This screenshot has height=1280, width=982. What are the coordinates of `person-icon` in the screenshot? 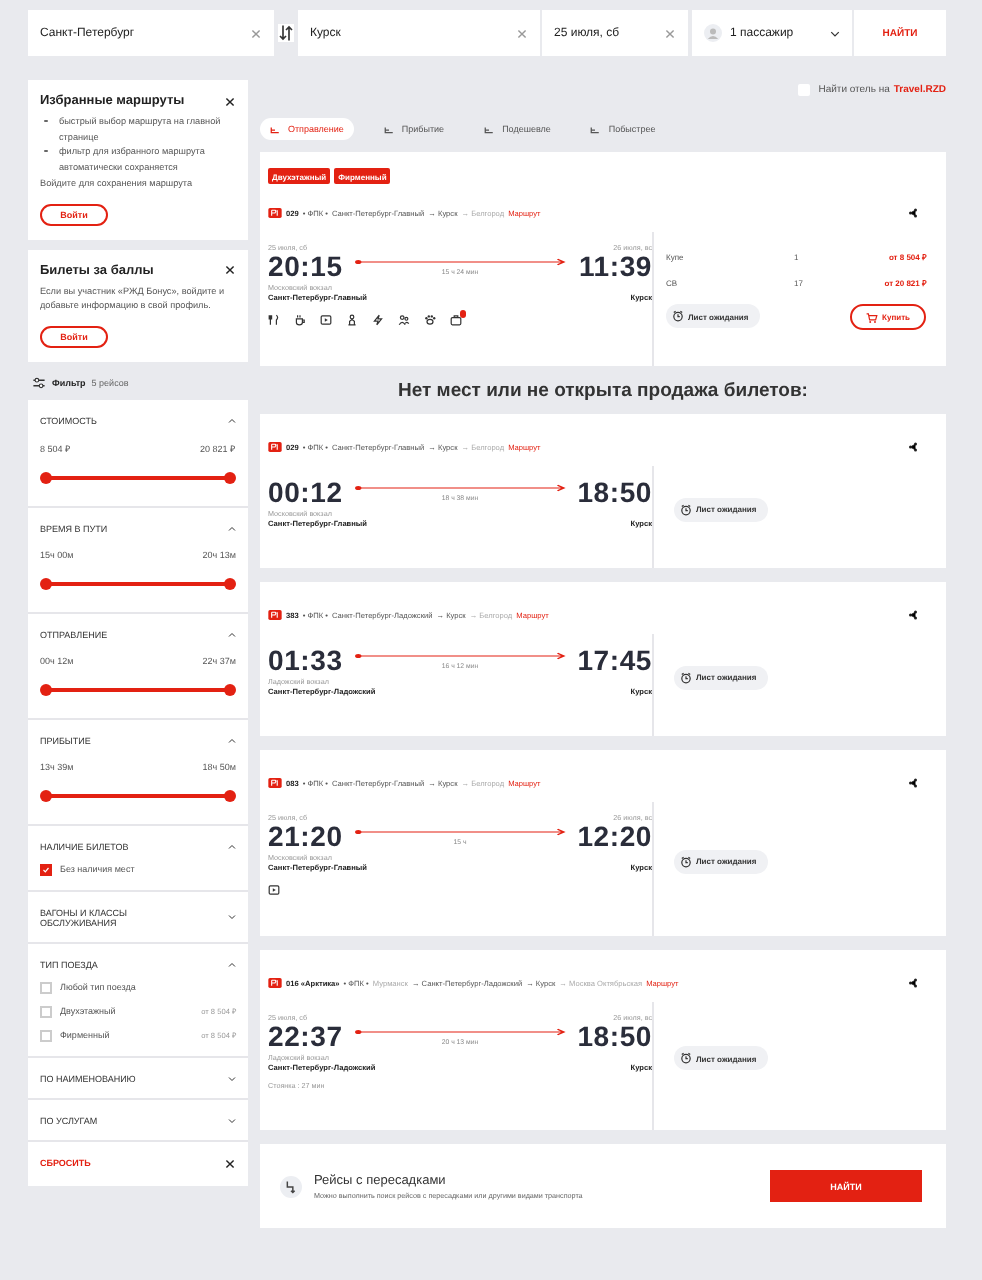 It's located at (352, 320).